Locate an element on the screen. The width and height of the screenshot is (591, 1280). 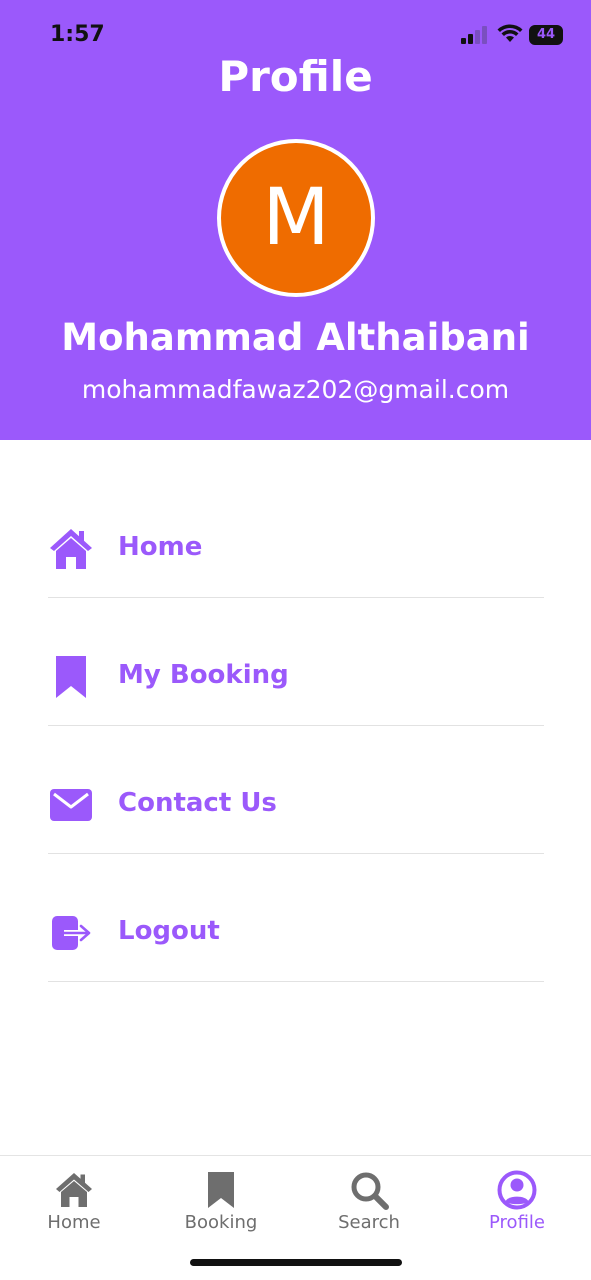
wifi-icon is located at coordinates (510, 33).